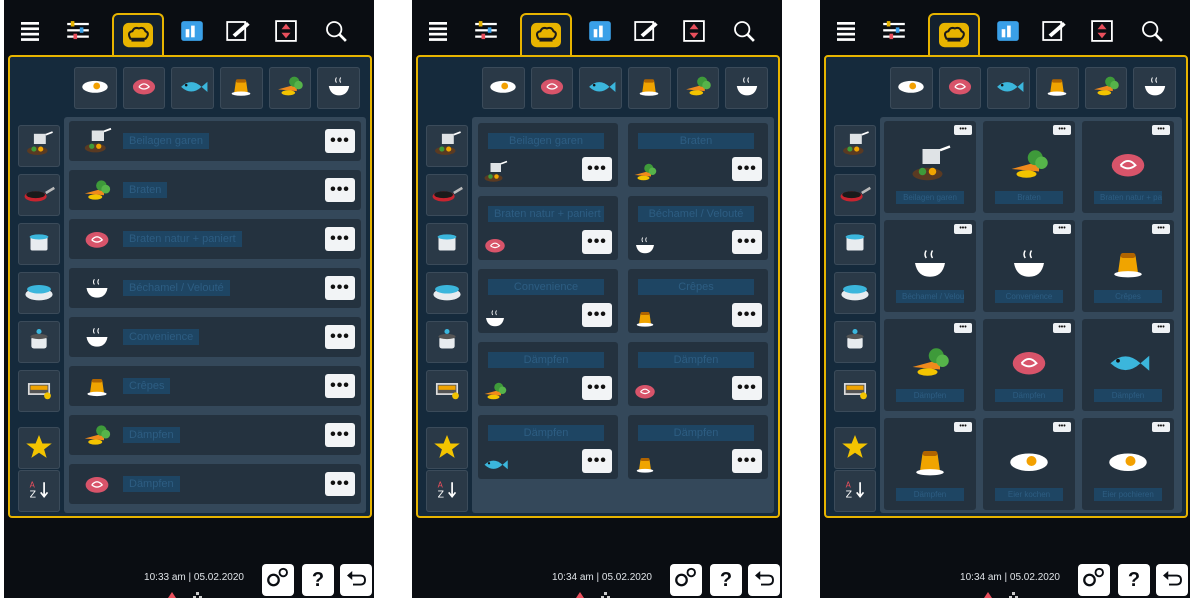  What do you see at coordinates (1128, 266) in the screenshot?
I see `recipe-tile: ••• Crêpes` at bounding box center [1128, 266].